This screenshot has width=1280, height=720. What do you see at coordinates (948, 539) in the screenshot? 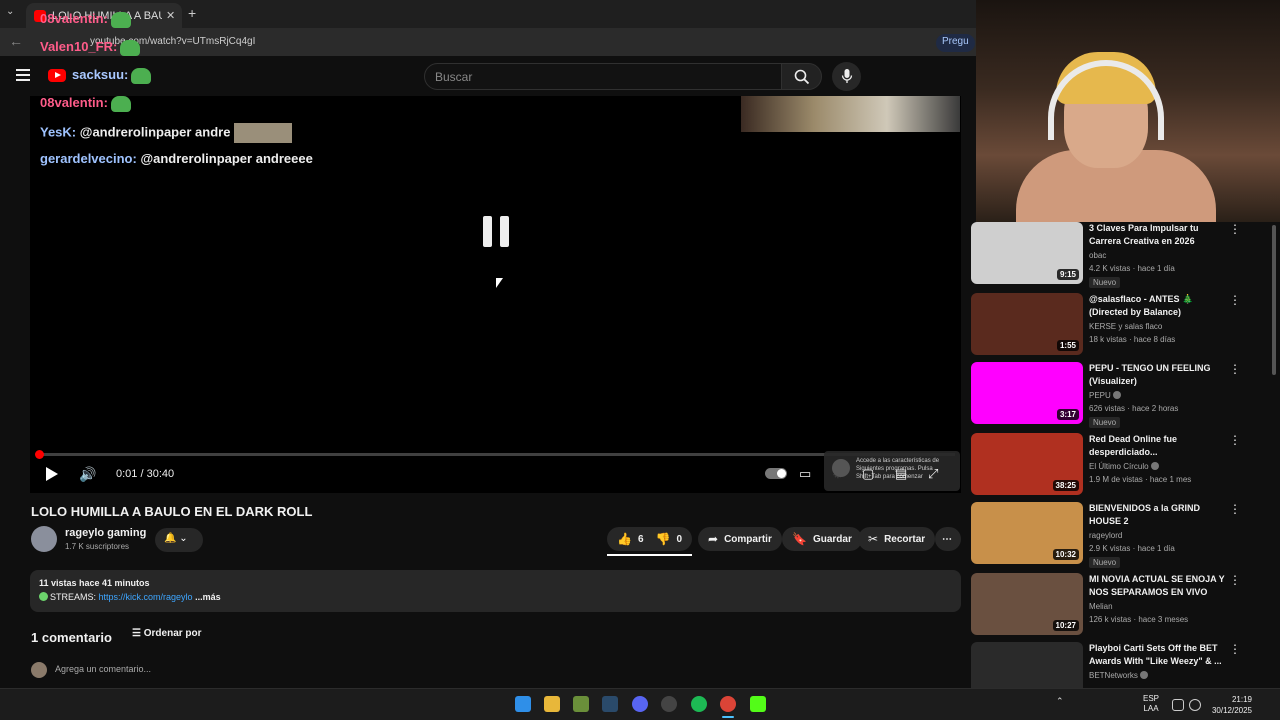
I see `more-actions-button: ⋯` at bounding box center [948, 539].